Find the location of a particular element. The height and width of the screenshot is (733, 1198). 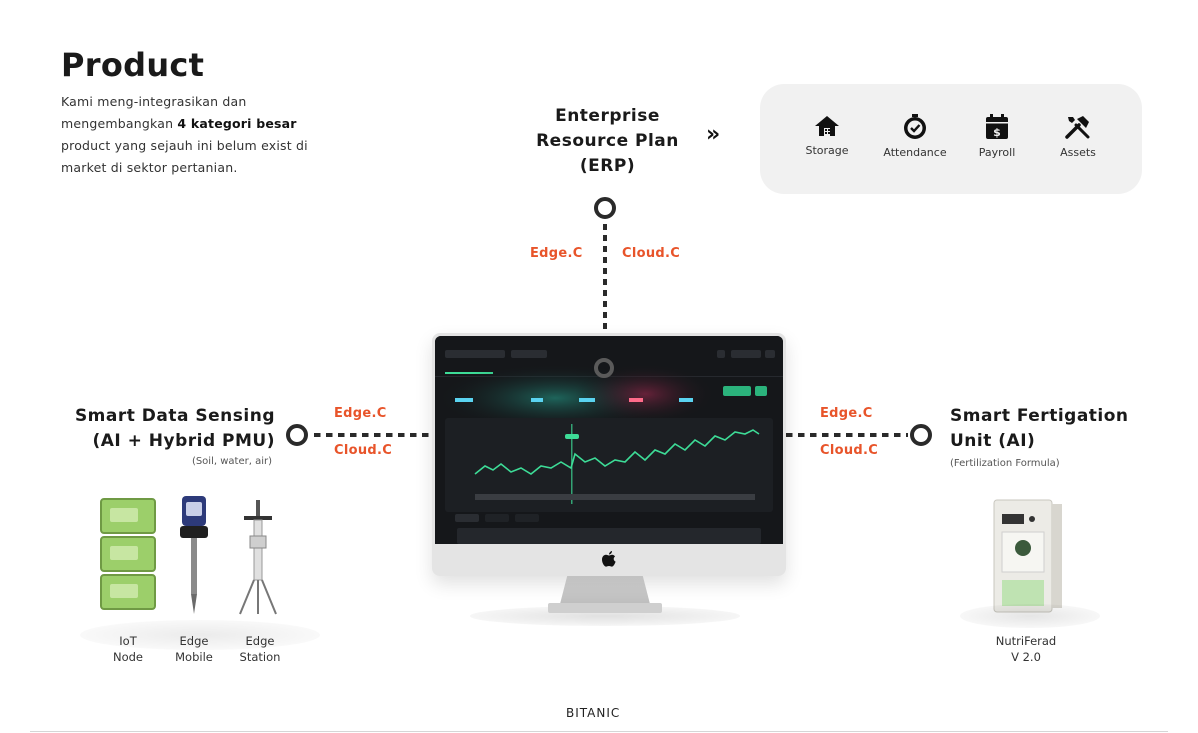

storage-home-icon is located at coordinates (827, 126).